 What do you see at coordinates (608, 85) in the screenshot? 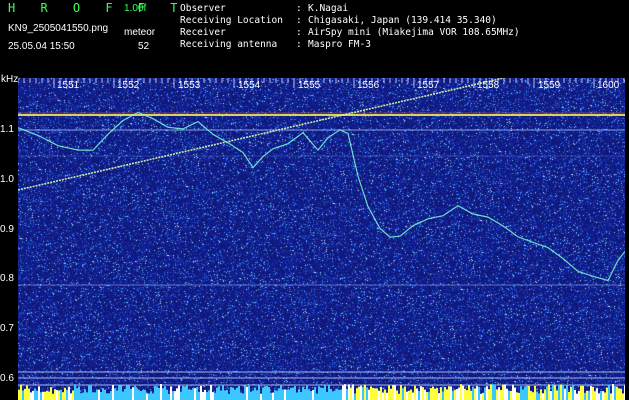
I see `x-tick-label: 1600` at bounding box center [608, 85].